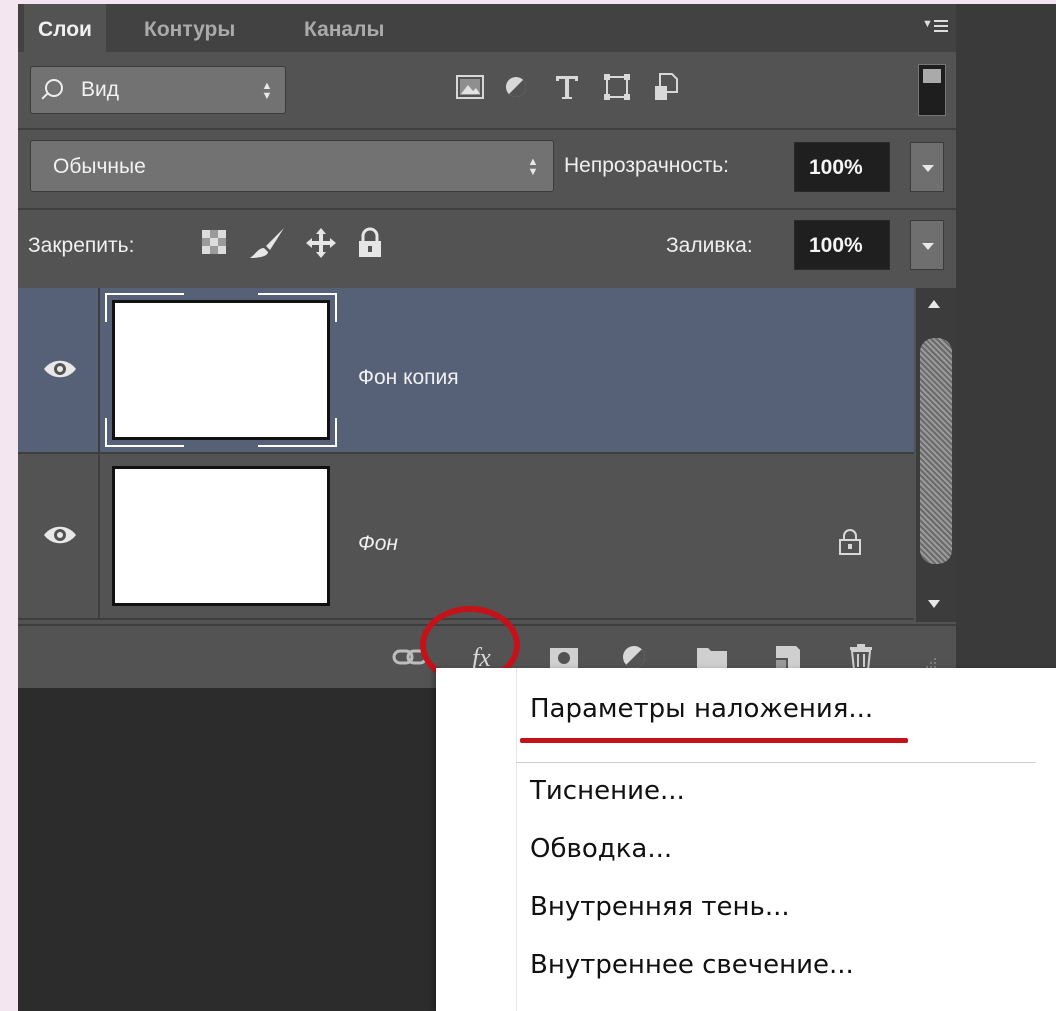 This screenshot has height=1011, width=1056. I want to click on layers-scrollbar, so click(936, 455).